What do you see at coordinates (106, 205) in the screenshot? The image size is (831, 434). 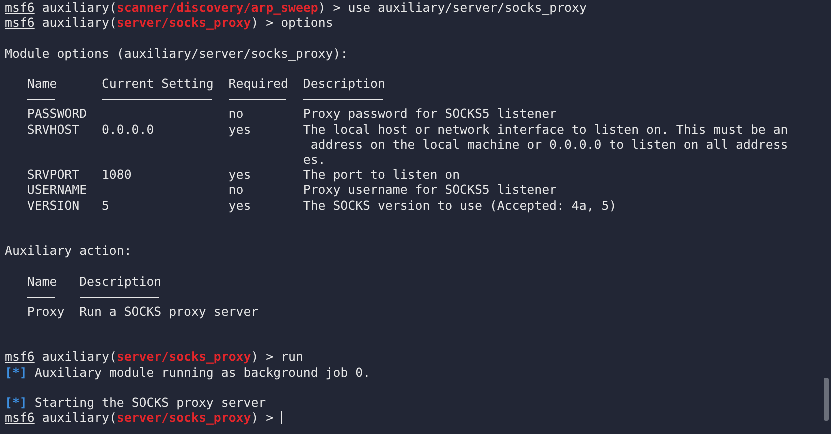 I see `table-cell: 5` at bounding box center [106, 205].